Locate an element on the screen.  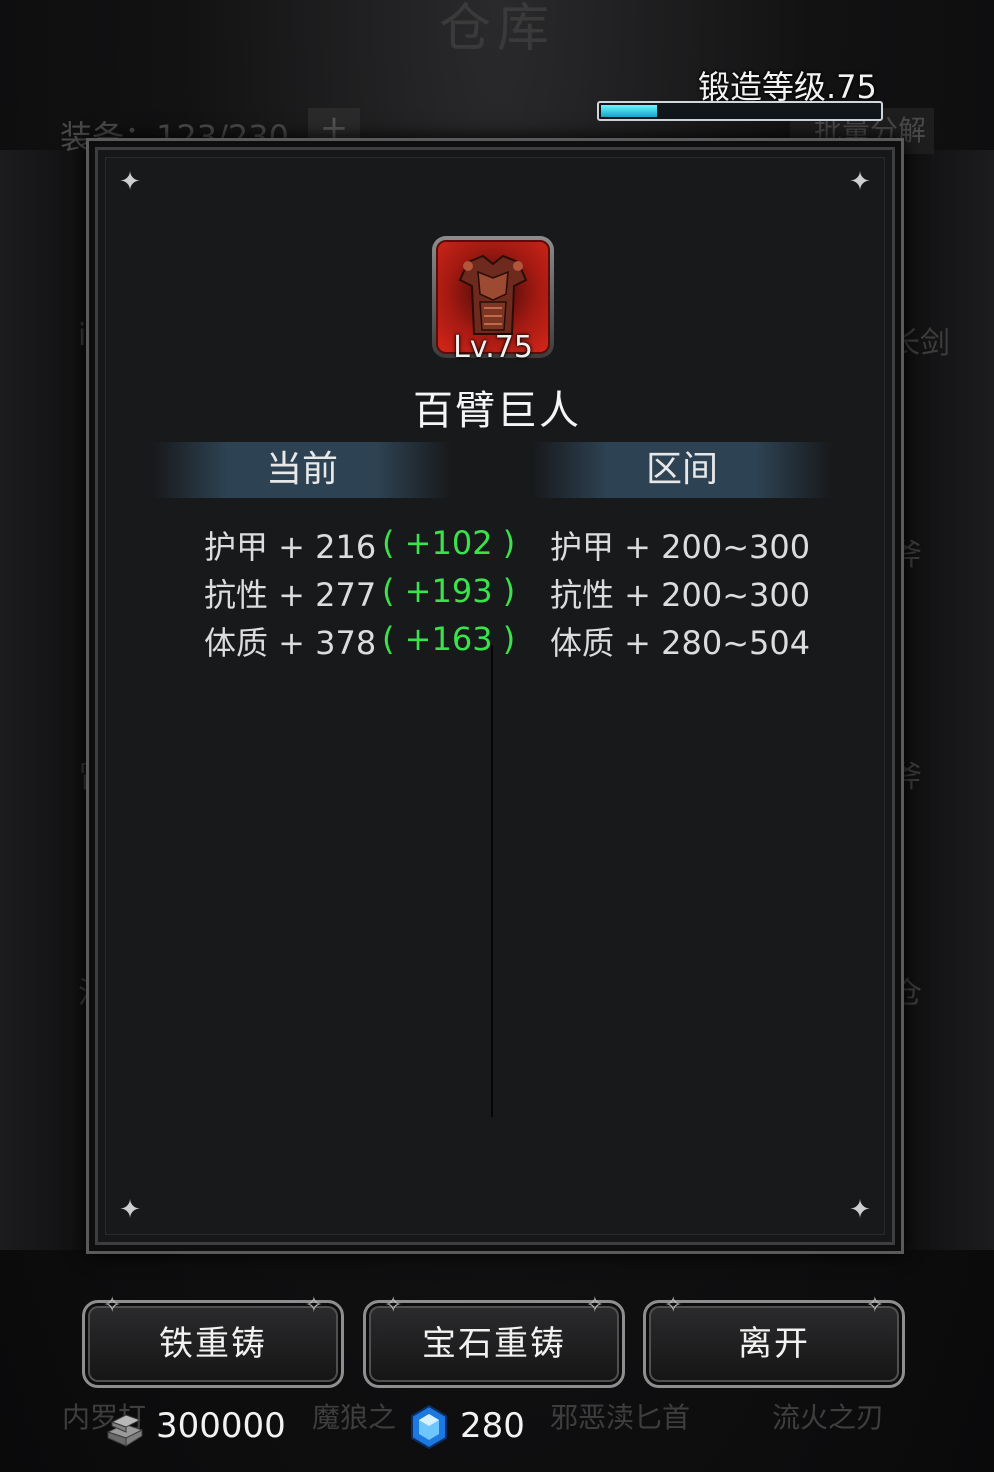
range-stat-resistance: 抗性 + 200~300 is located at coordinates (680, 595).